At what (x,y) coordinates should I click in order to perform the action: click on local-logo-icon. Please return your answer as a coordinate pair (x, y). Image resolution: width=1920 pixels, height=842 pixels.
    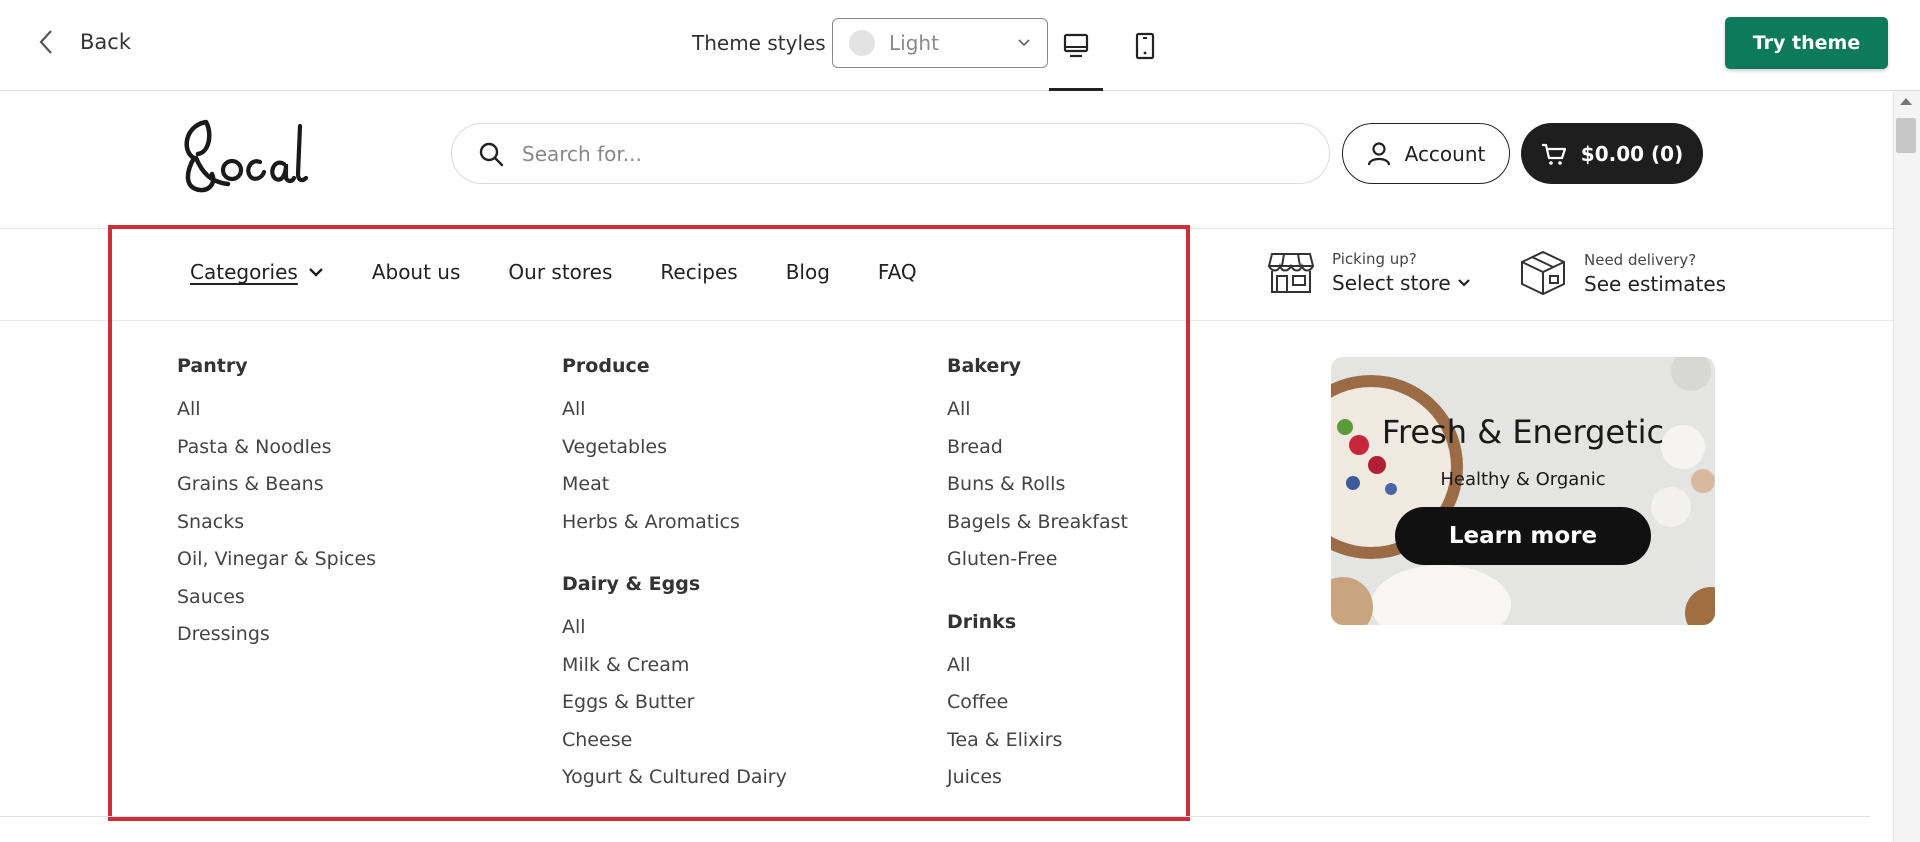
    Looking at the image, I should click on (246, 156).